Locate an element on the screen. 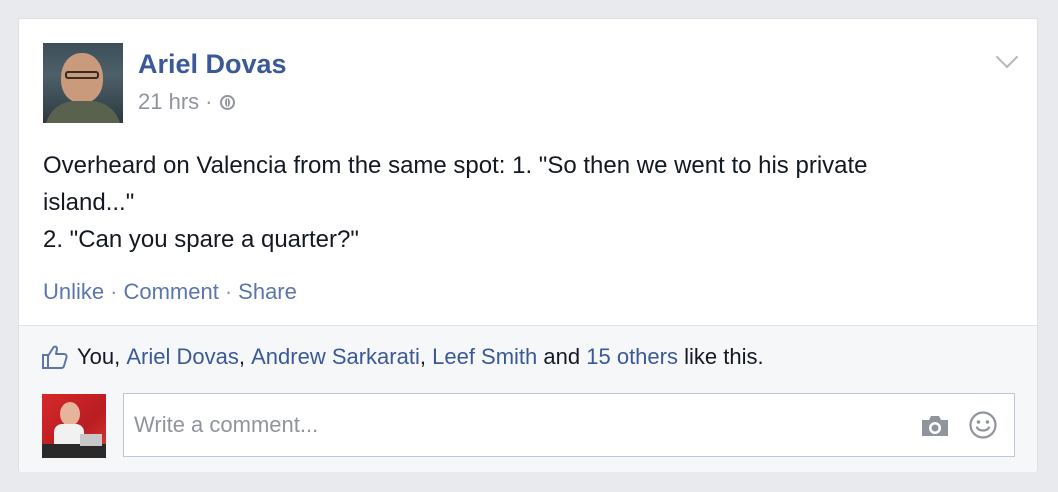  likes-others-link: 15 others is located at coordinates (632, 357).